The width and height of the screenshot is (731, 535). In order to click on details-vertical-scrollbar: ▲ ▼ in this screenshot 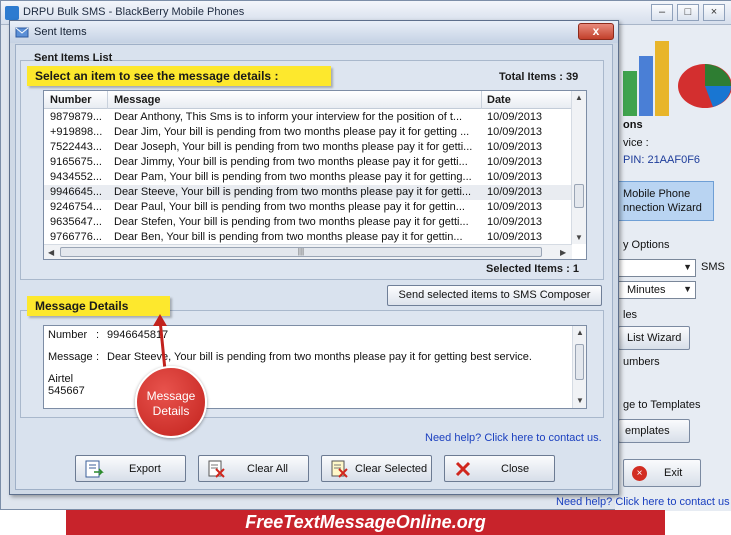, I will do `click(579, 367)`.